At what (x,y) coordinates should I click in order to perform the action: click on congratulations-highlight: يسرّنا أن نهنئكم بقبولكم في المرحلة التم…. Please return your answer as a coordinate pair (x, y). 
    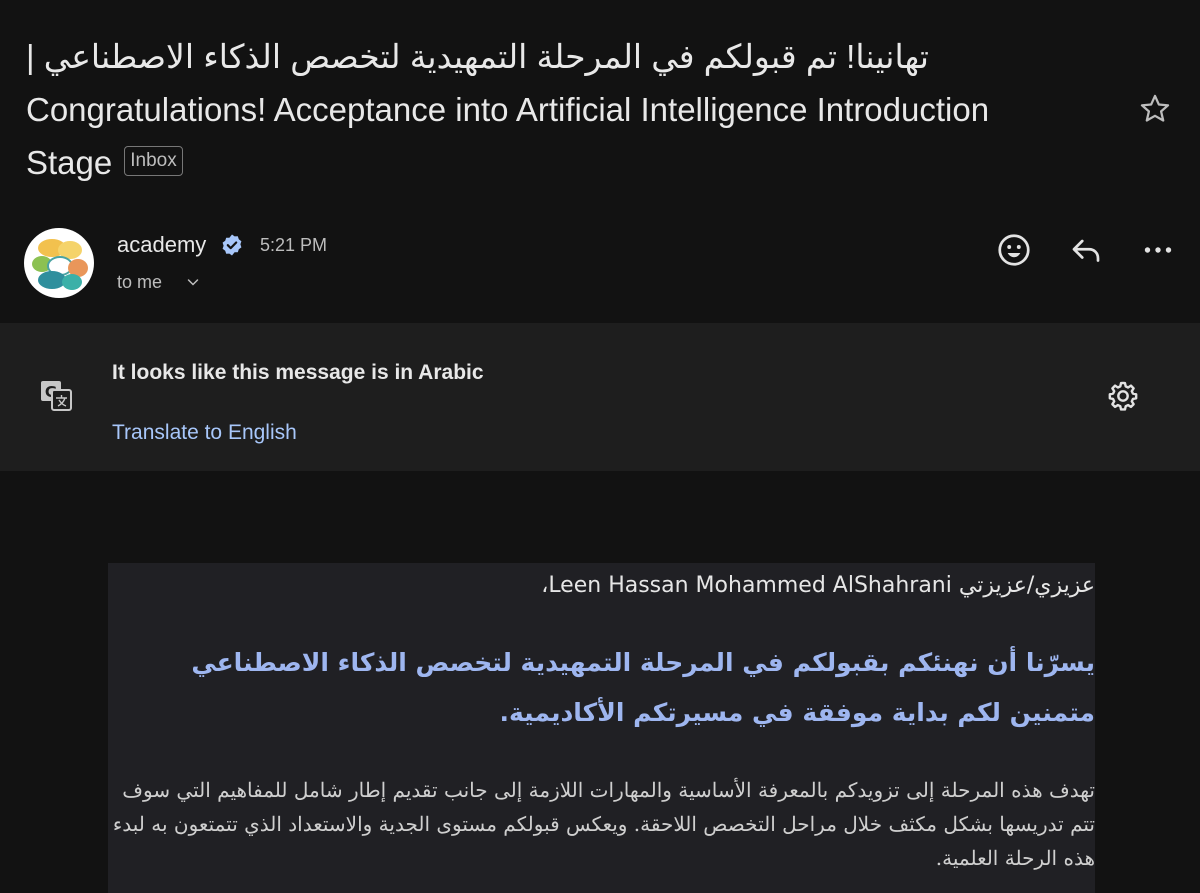
    Looking at the image, I should click on (643, 687).